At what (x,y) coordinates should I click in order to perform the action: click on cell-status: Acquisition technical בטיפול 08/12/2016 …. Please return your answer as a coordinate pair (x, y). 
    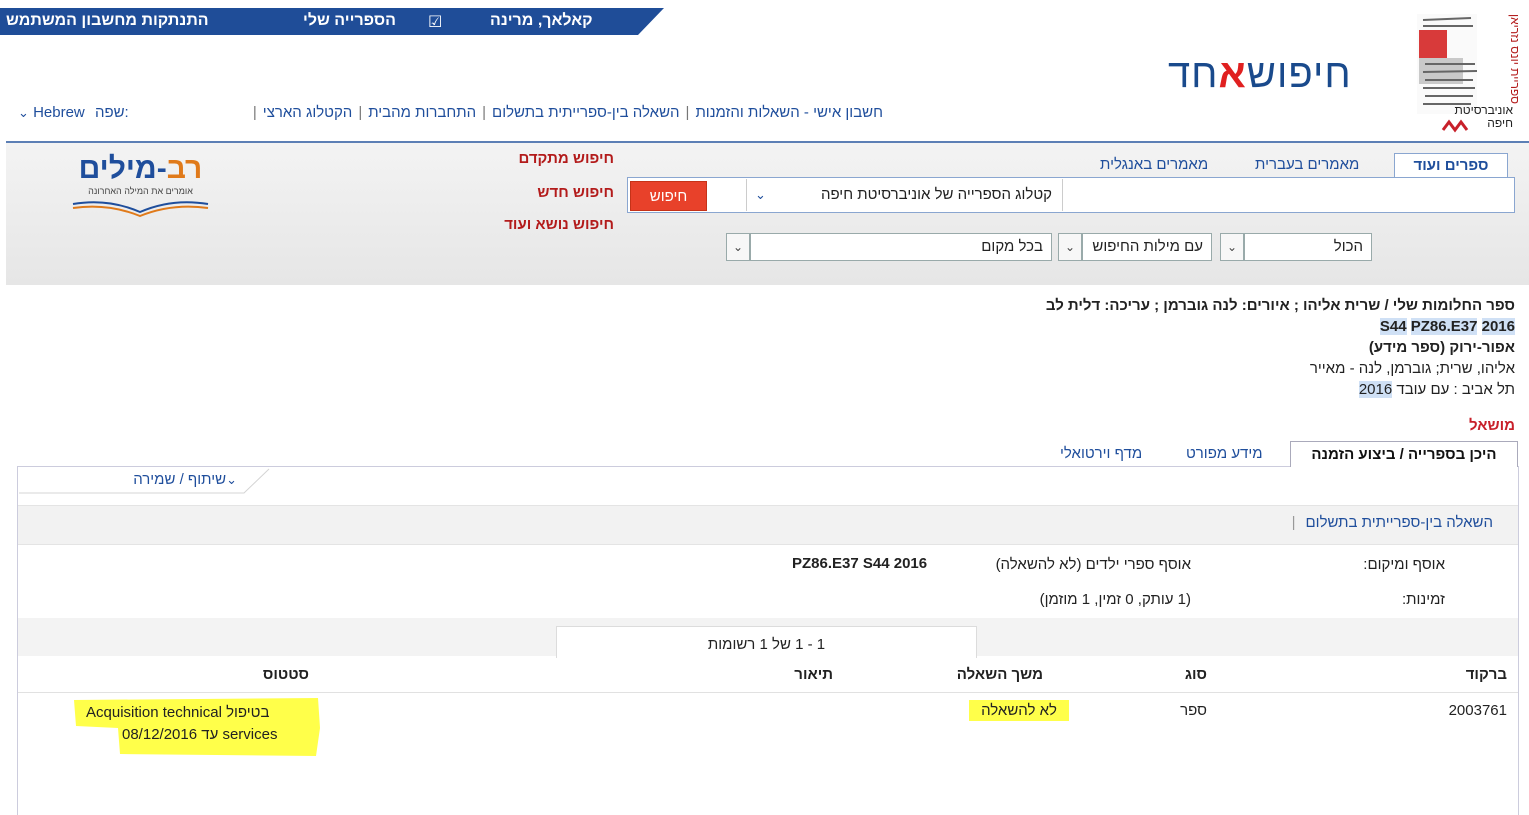
    Looking at the image, I should click on (181, 724).